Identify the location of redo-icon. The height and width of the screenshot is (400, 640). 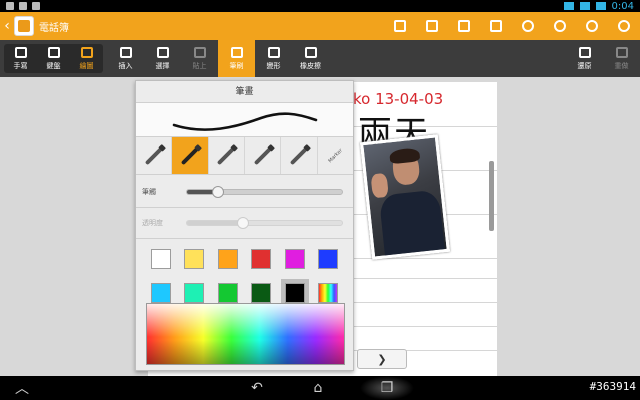
(621, 52).